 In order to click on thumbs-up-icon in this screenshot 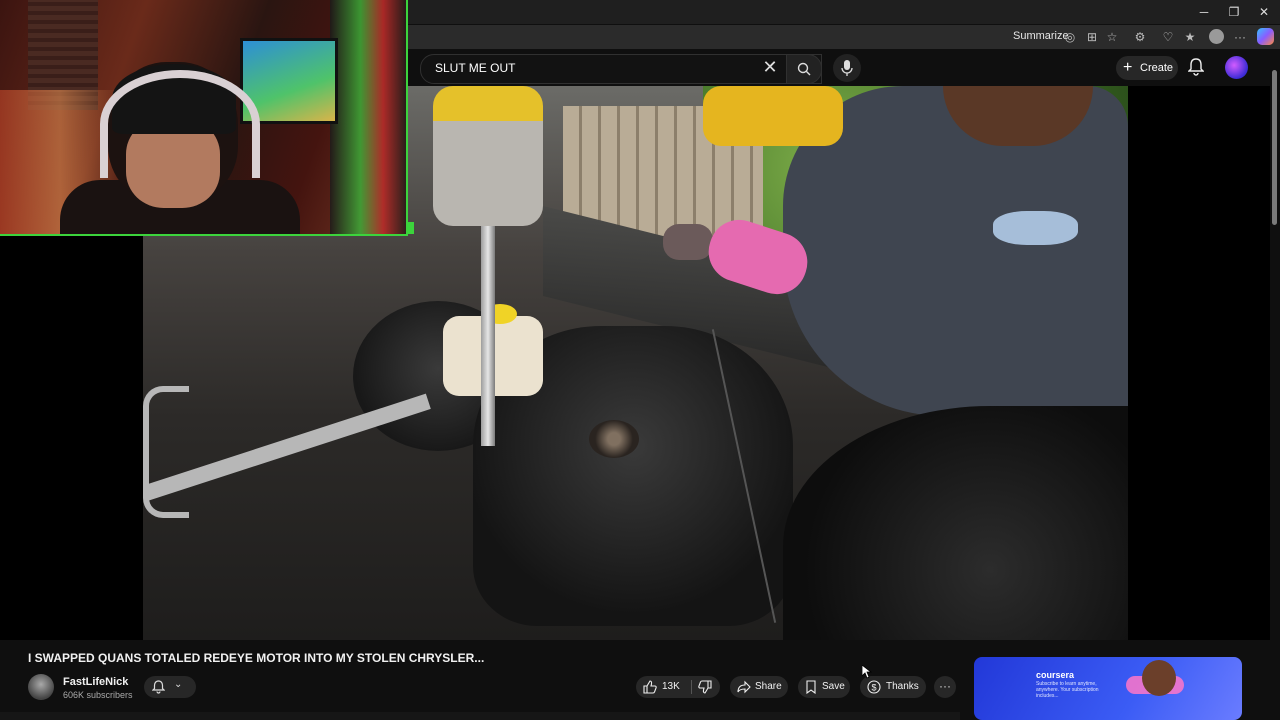, I will do `click(650, 687)`.